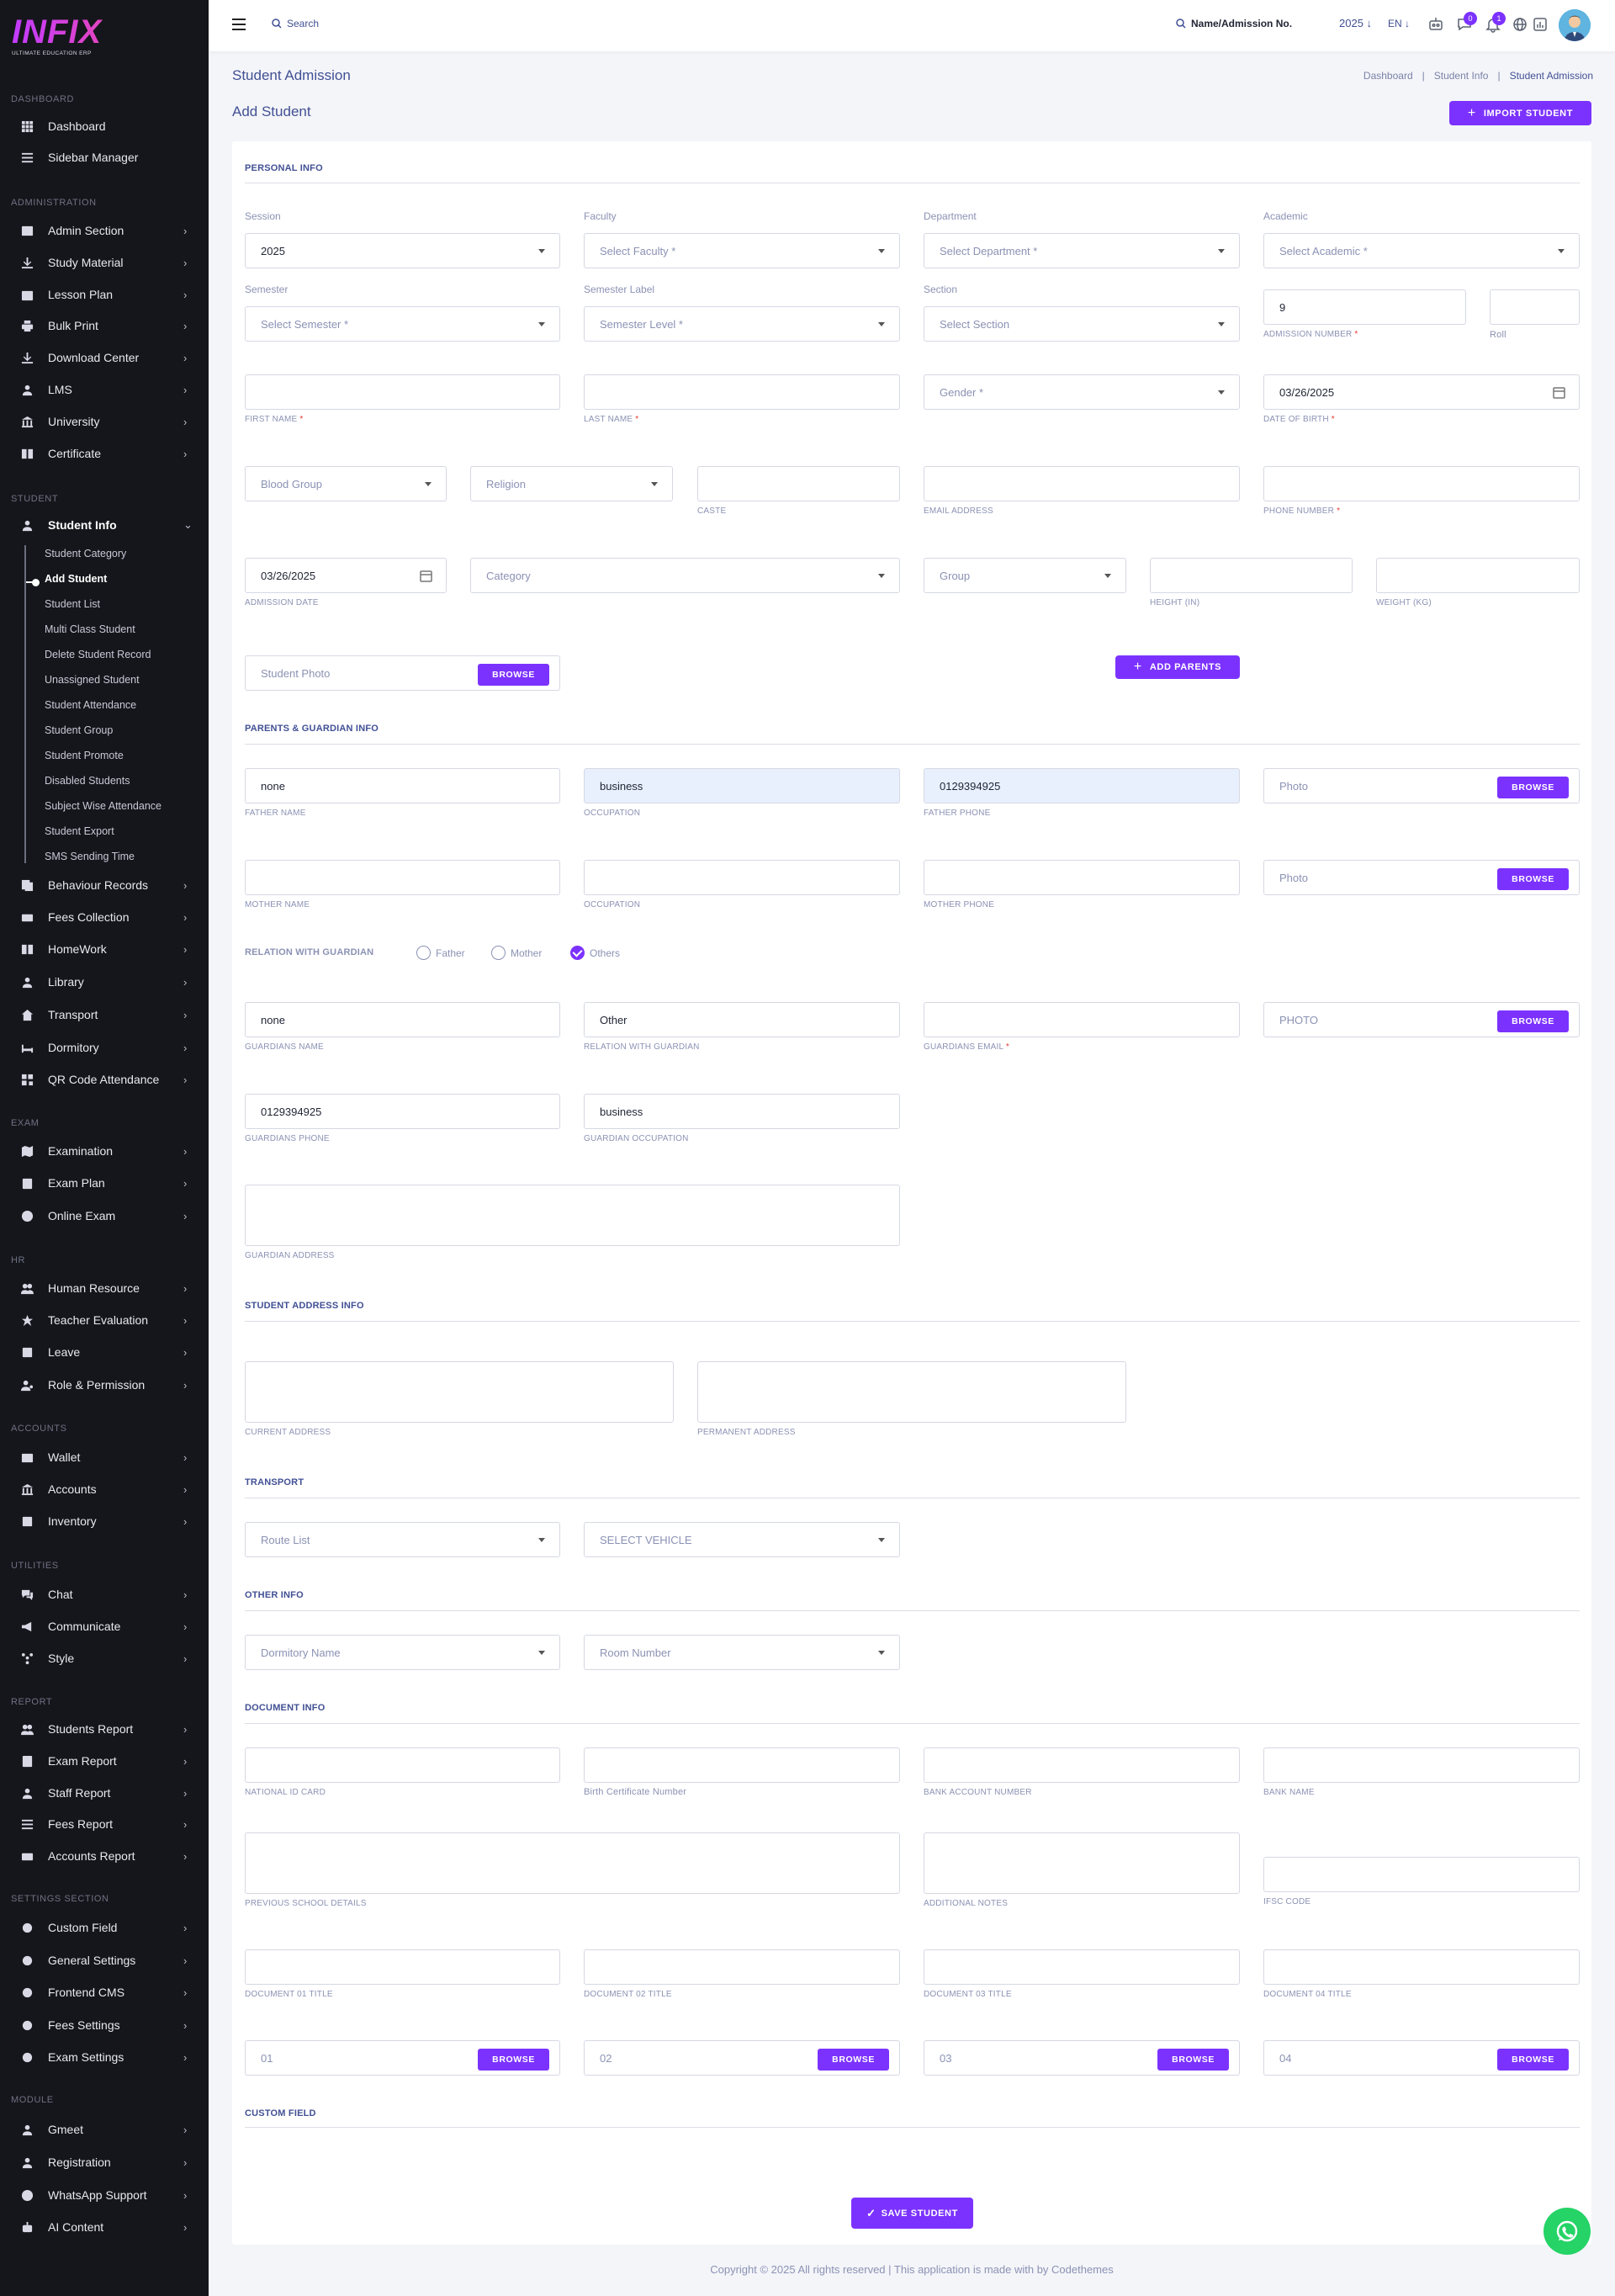 This screenshot has width=1615, height=2296. Describe the element at coordinates (1399, 24) in the screenshot. I see `language-select: EN ↓` at that location.